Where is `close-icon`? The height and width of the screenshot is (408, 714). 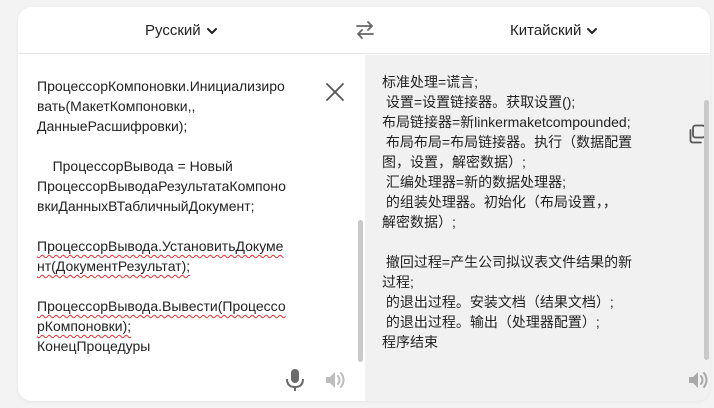
close-icon is located at coordinates (335, 92).